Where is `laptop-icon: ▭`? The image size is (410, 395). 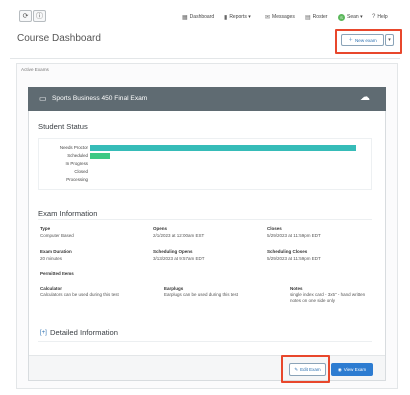
laptop-icon: ▭ is located at coordinates (43, 98).